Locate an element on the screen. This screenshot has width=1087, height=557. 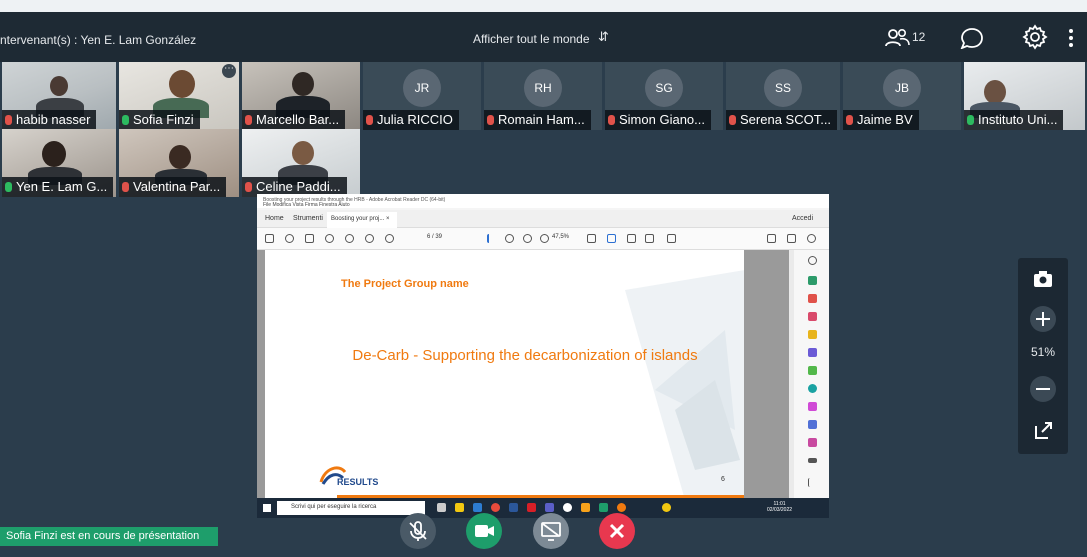
show-all-dropdown: Afficher tout le monde is located at coordinates (531, 39).